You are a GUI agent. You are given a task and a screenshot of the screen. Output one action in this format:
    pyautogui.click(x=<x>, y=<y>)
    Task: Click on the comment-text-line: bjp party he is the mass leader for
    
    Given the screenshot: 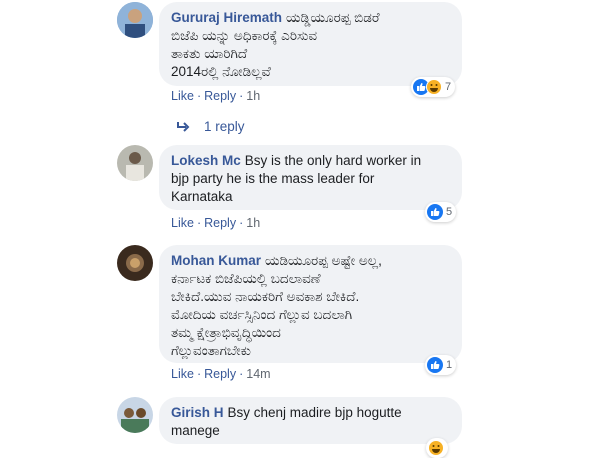 What is the action you would take?
    pyautogui.click(x=273, y=178)
    